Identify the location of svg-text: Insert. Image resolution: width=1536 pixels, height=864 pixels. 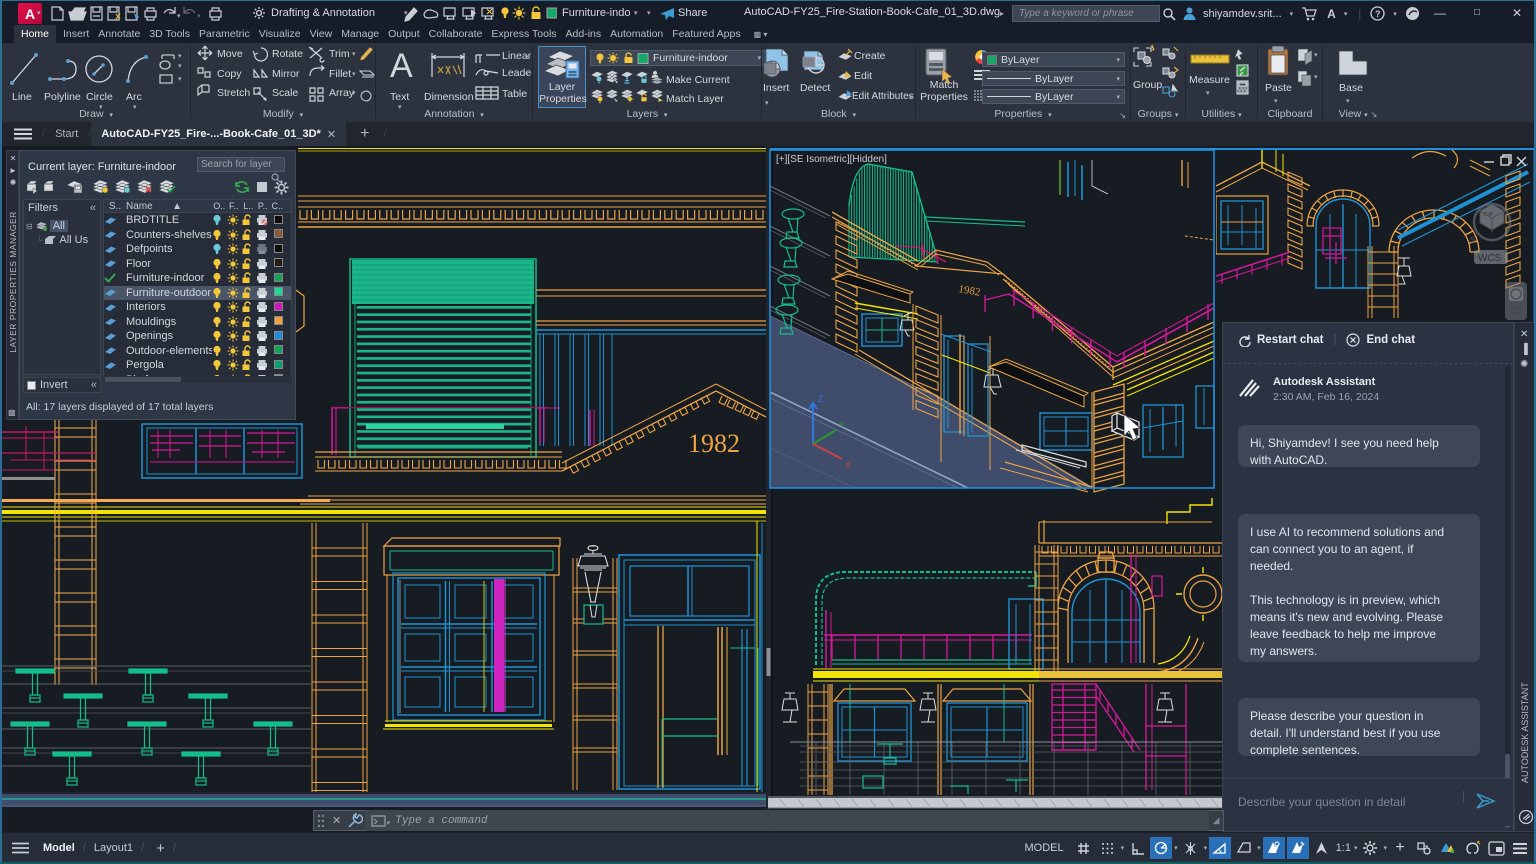
(776, 88).